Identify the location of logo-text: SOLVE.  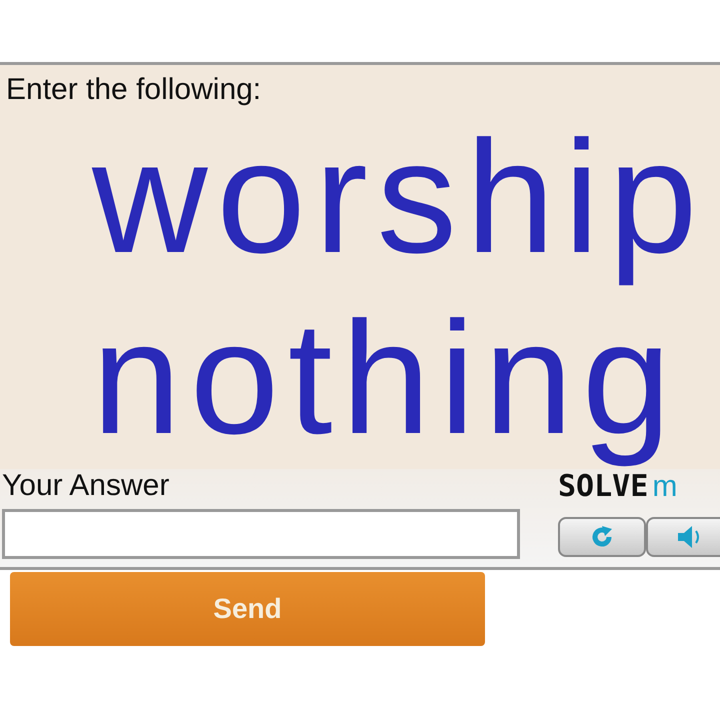
(603, 486).